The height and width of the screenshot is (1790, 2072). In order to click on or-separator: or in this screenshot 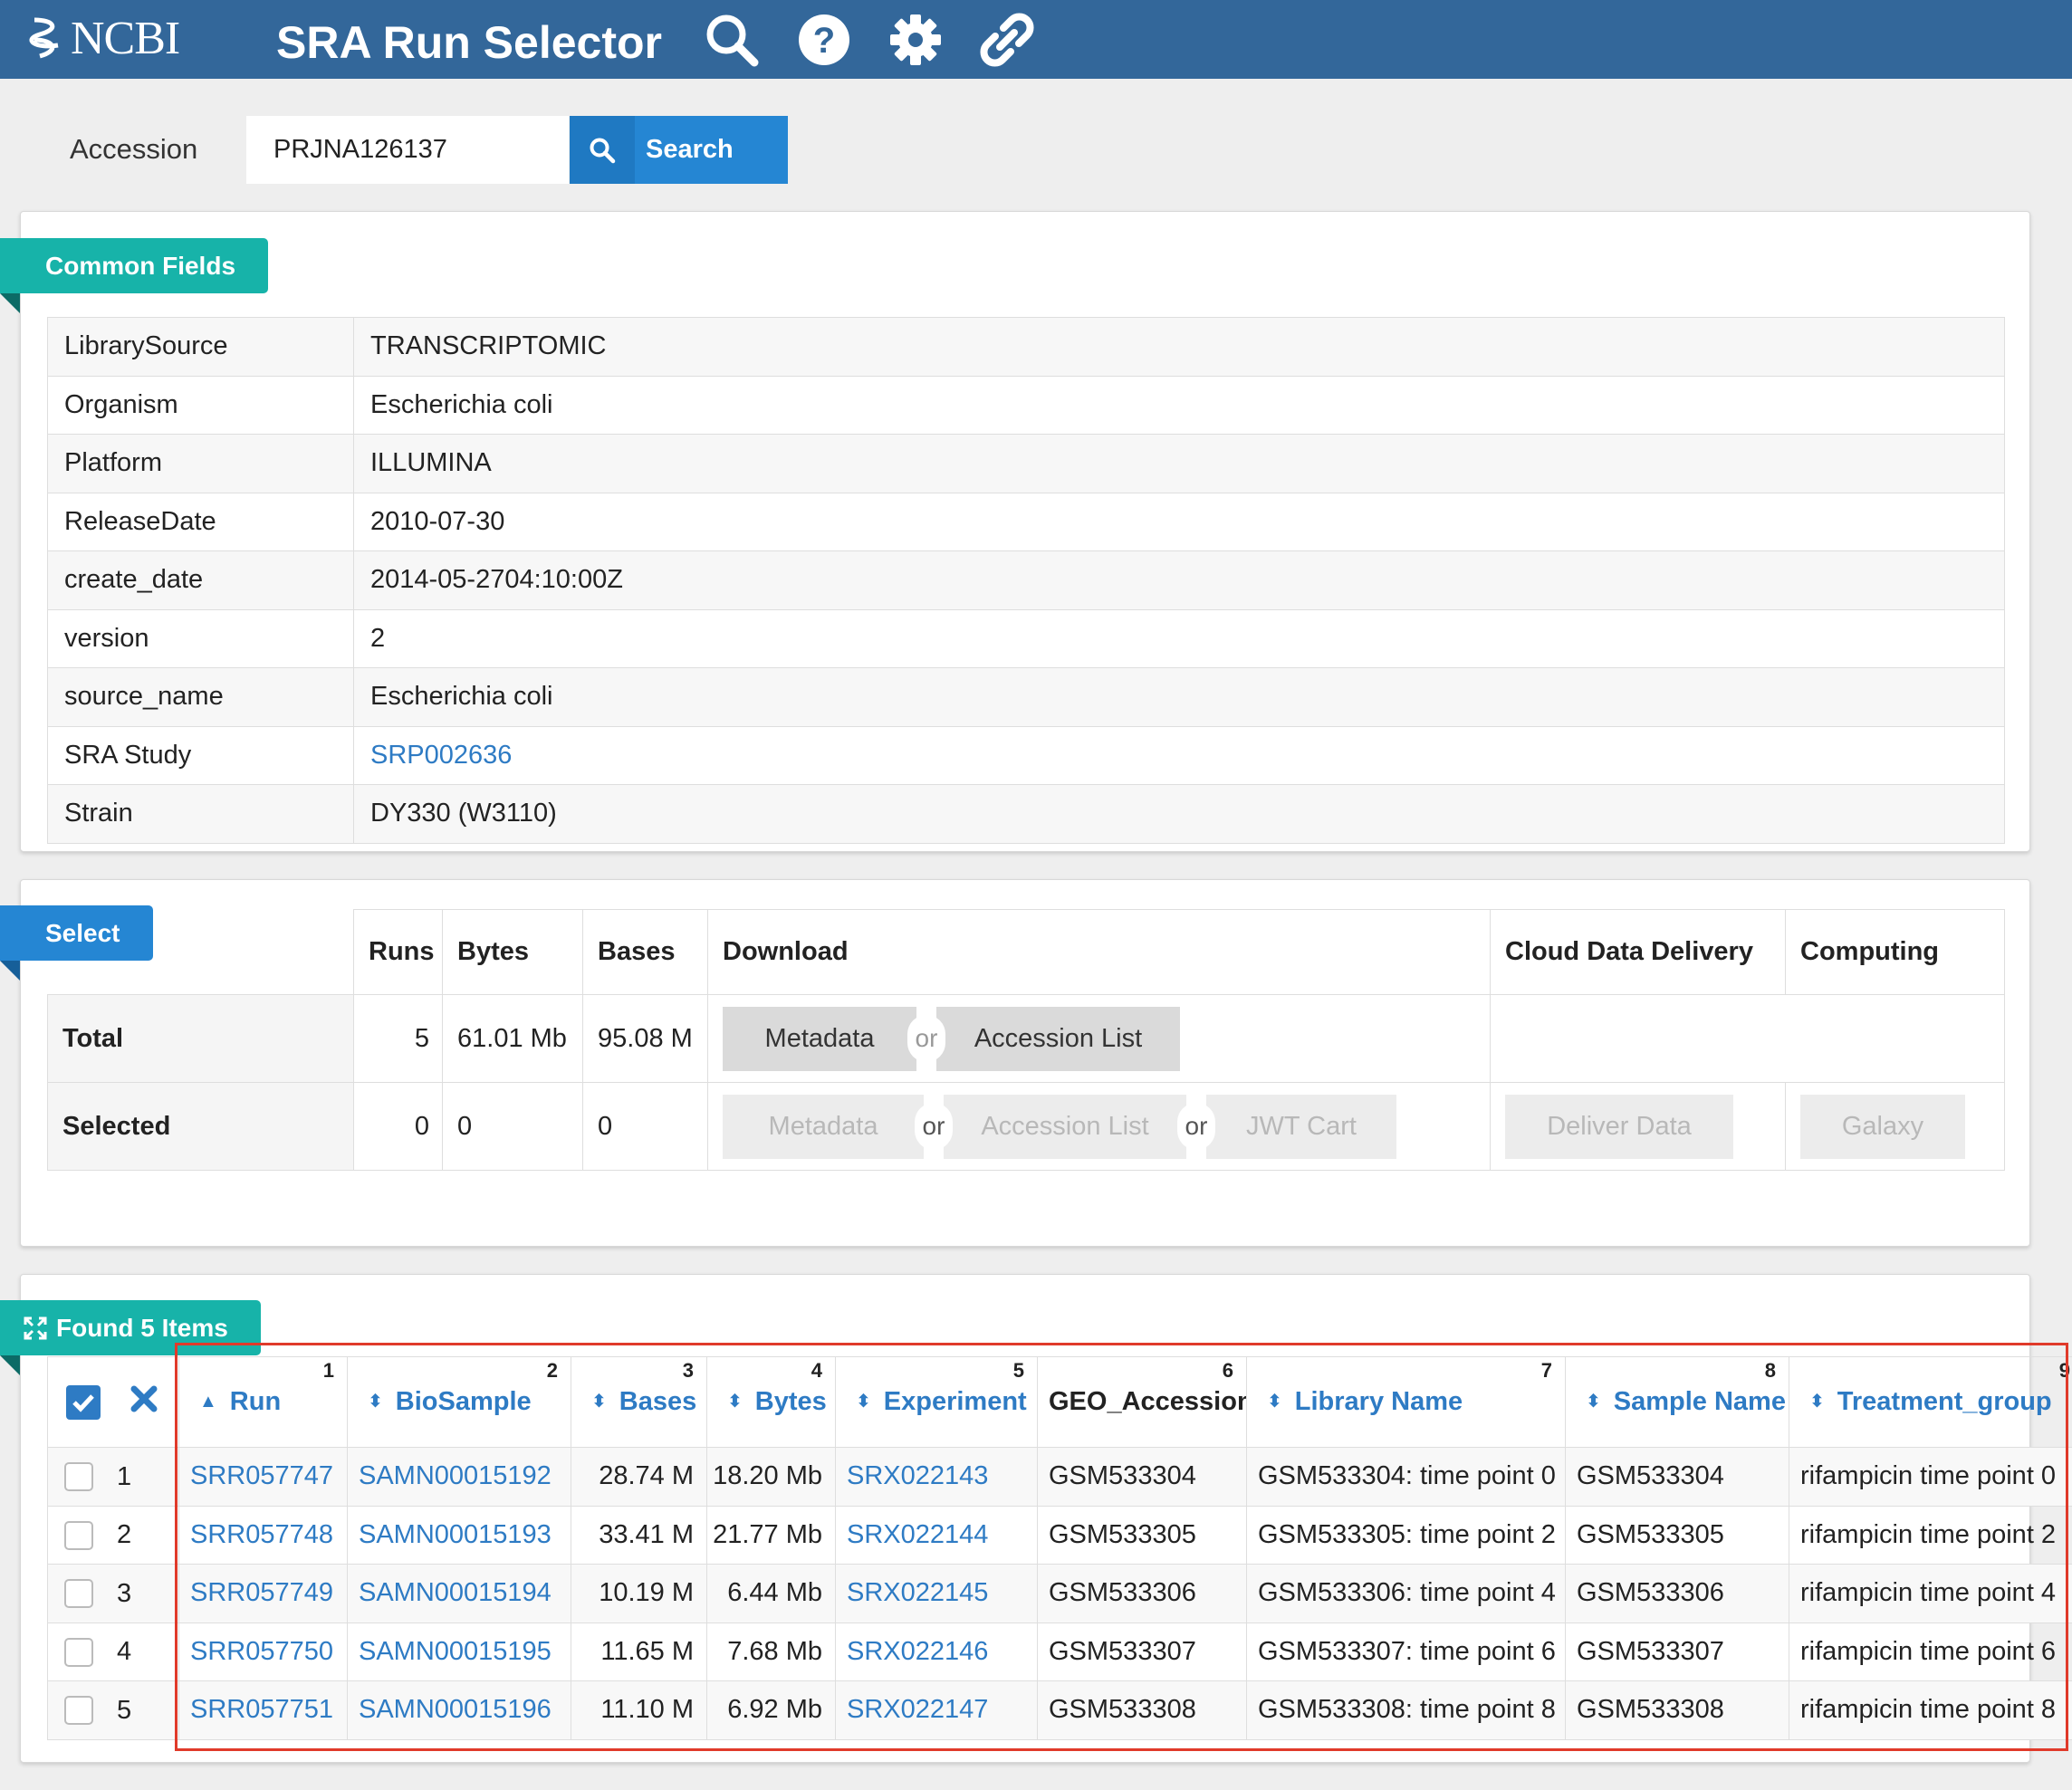, I will do `click(1196, 1126)`.